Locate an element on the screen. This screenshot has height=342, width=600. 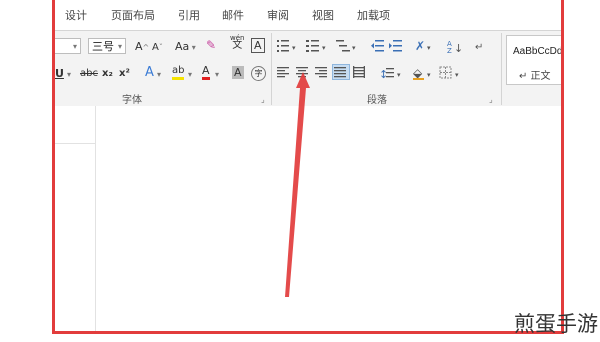
highlight-button: ab is located at coordinates (178, 72).